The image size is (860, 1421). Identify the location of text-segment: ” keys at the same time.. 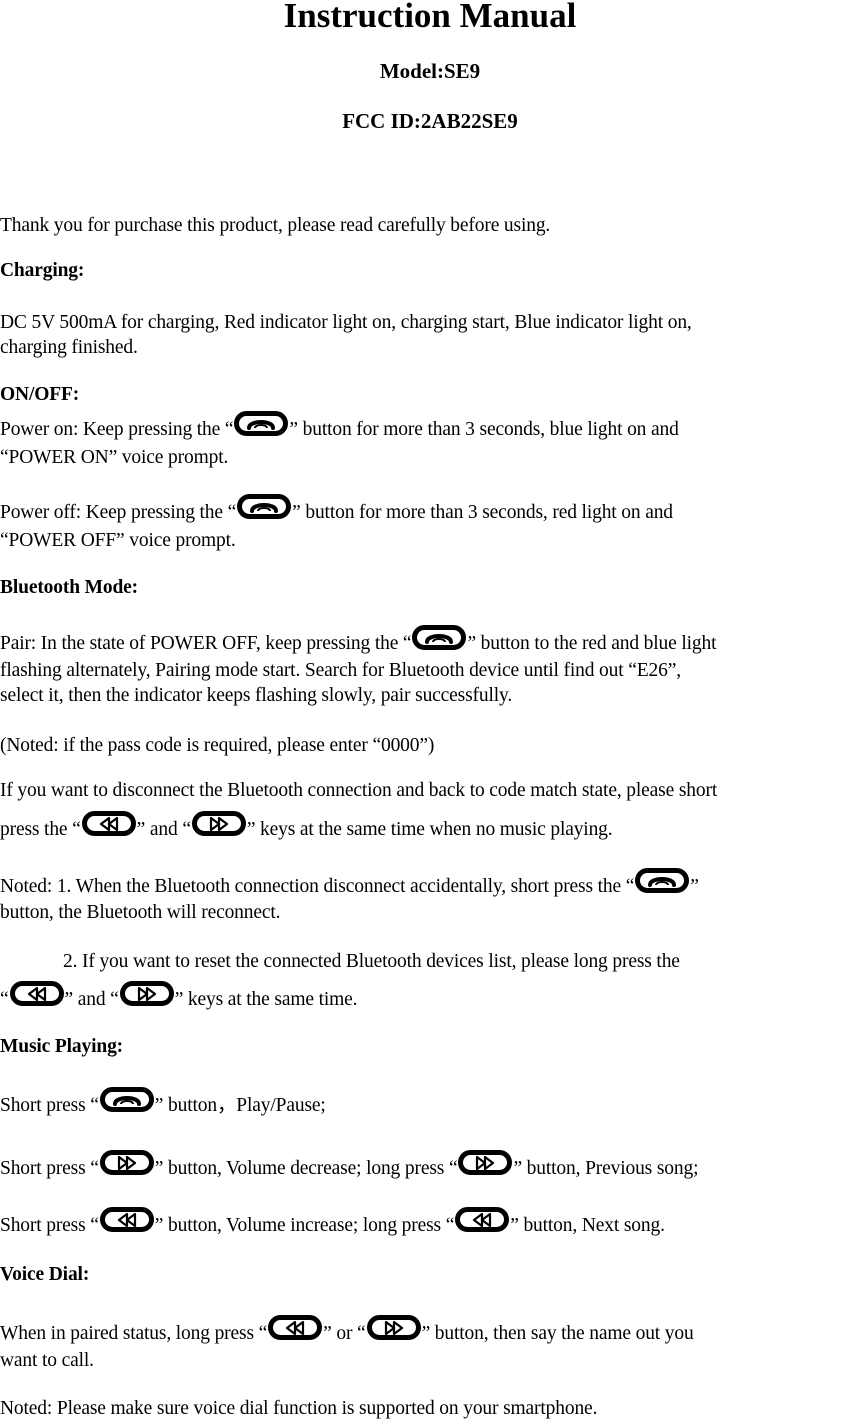
(266, 999).